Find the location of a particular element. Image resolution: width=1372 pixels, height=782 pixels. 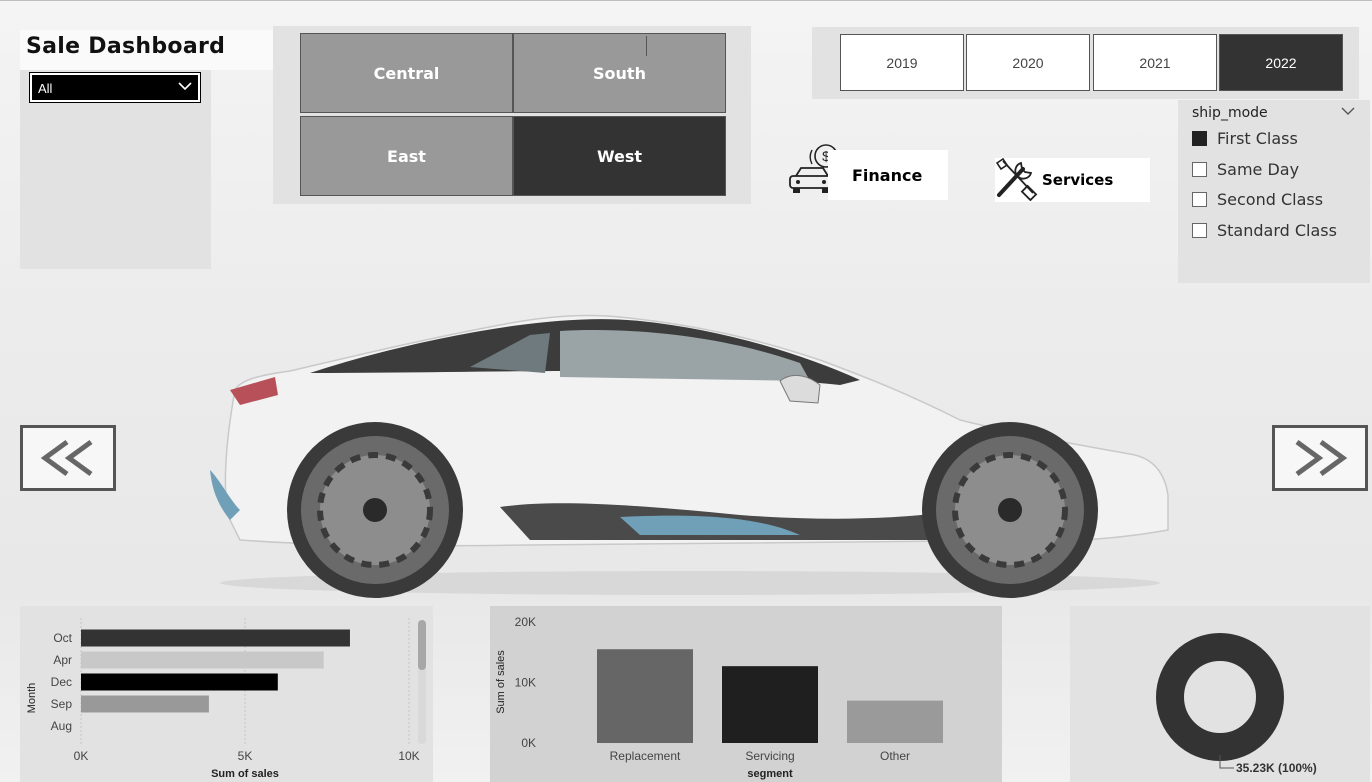

dropdown-value: All is located at coordinates (45, 88).